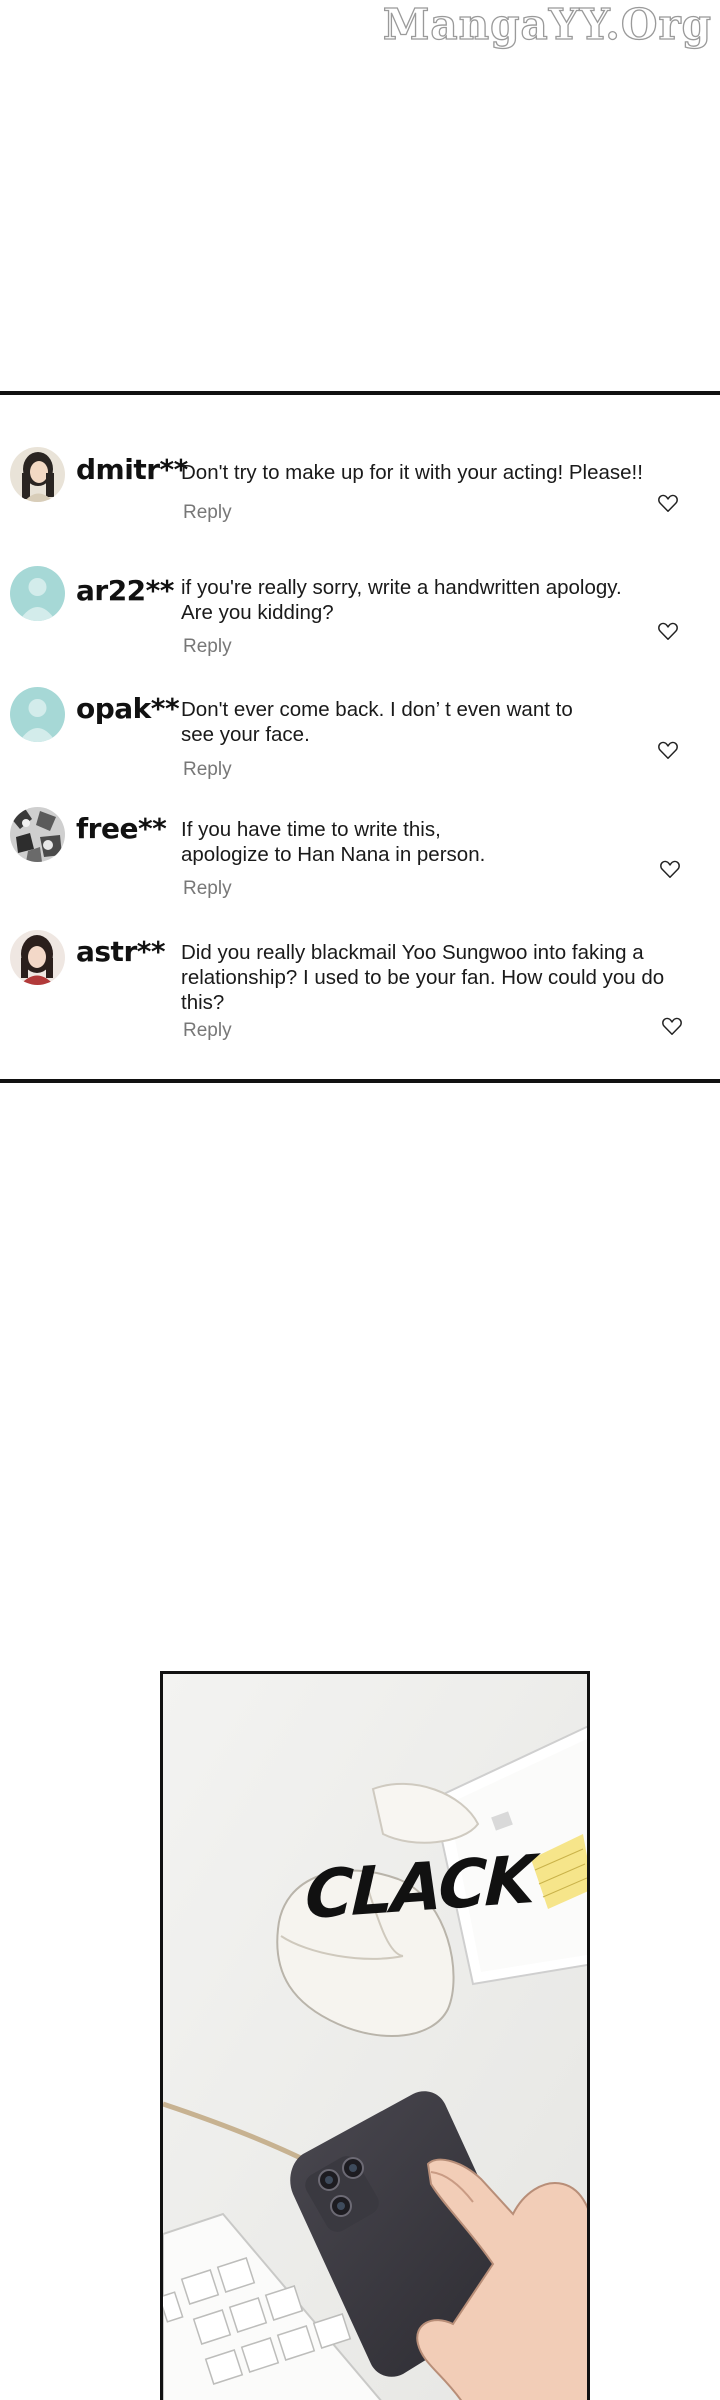 The height and width of the screenshot is (2400, 720). I want to click on username: astr**, so click(121, 951).